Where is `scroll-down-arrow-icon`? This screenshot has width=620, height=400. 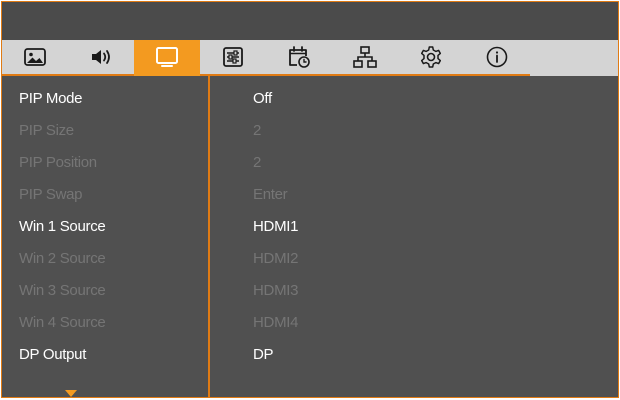
scroll-down-arrow-icon is located at coordinates (71, 393).